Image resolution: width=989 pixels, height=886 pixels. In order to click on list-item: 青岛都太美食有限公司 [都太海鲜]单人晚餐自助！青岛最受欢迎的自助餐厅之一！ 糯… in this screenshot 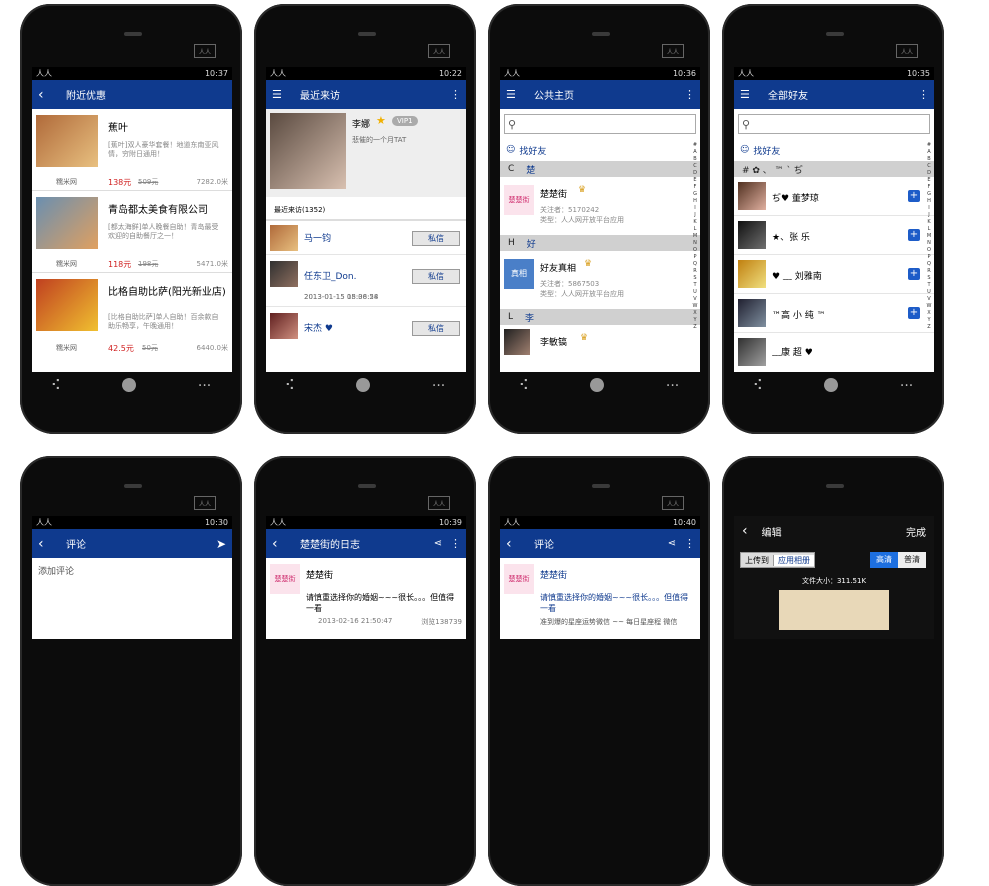, I will do `click(132, 232)`.